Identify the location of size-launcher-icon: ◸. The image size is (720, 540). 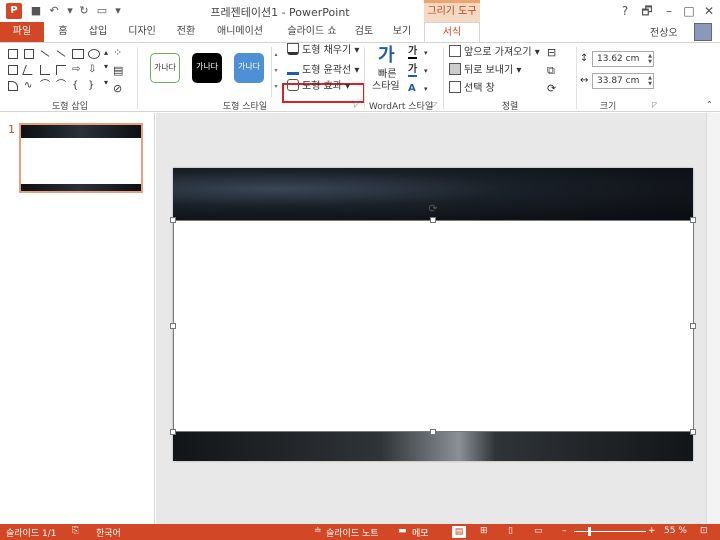
(654, 105).